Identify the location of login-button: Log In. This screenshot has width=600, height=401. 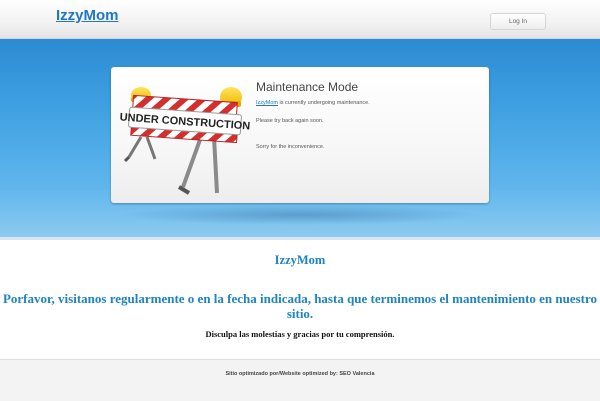
(518, 21).